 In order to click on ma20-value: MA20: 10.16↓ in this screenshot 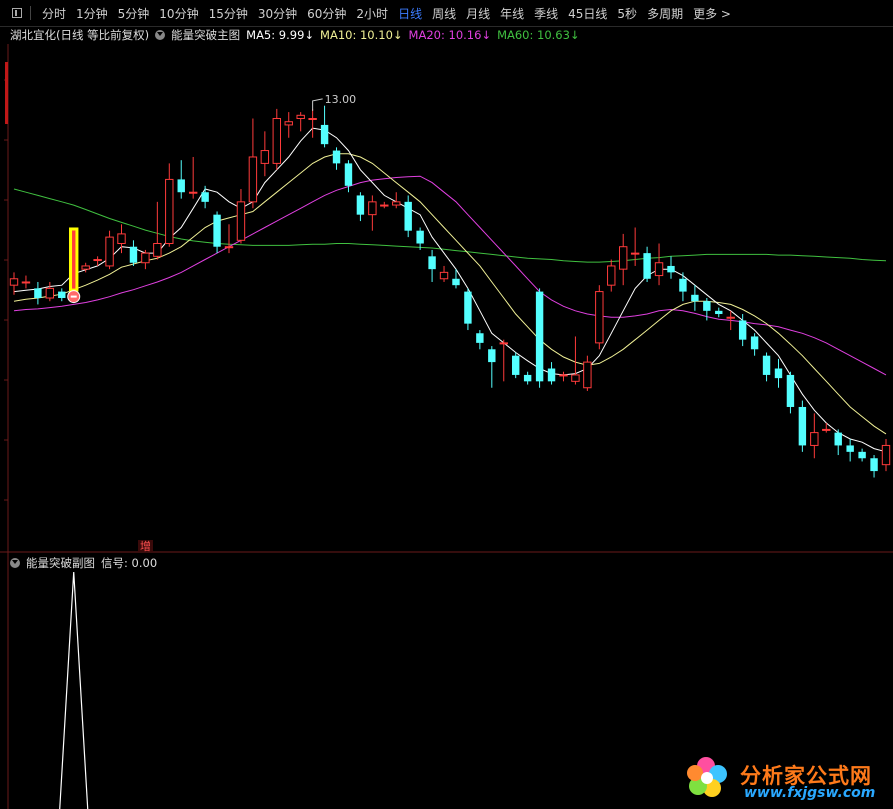, I will do `click(450, 35)`.